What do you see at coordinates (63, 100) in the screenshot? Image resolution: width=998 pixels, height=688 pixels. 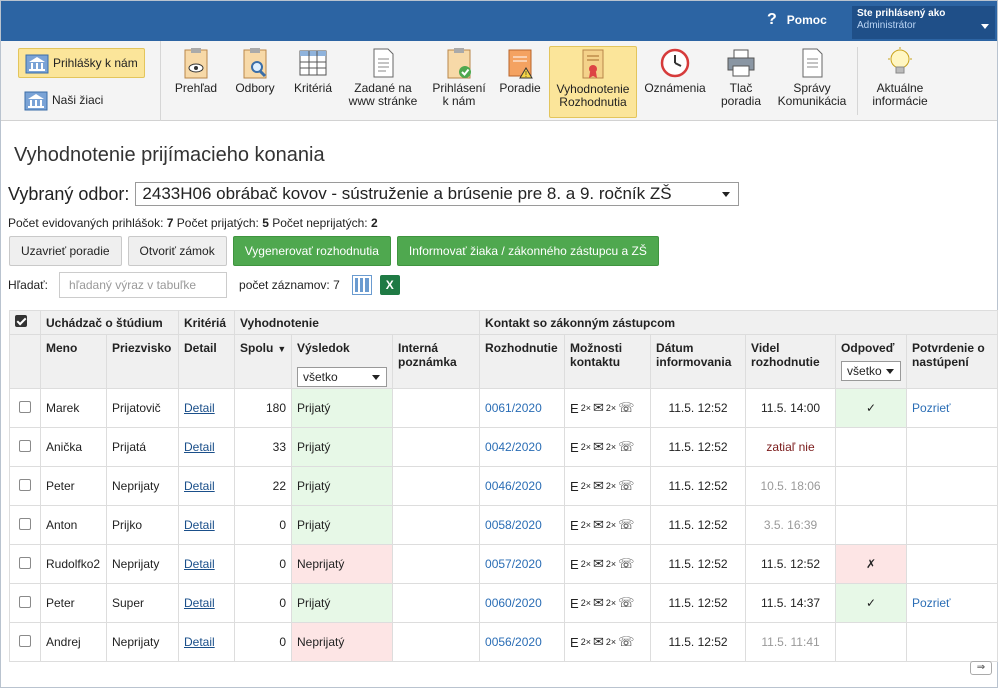 I see `nasi-ziaci-button: Naši žiaci` at bounding box center [63, 100].